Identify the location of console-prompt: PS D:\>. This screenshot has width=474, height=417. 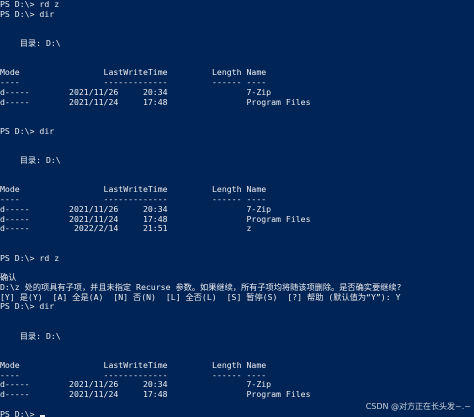
(20, 412).